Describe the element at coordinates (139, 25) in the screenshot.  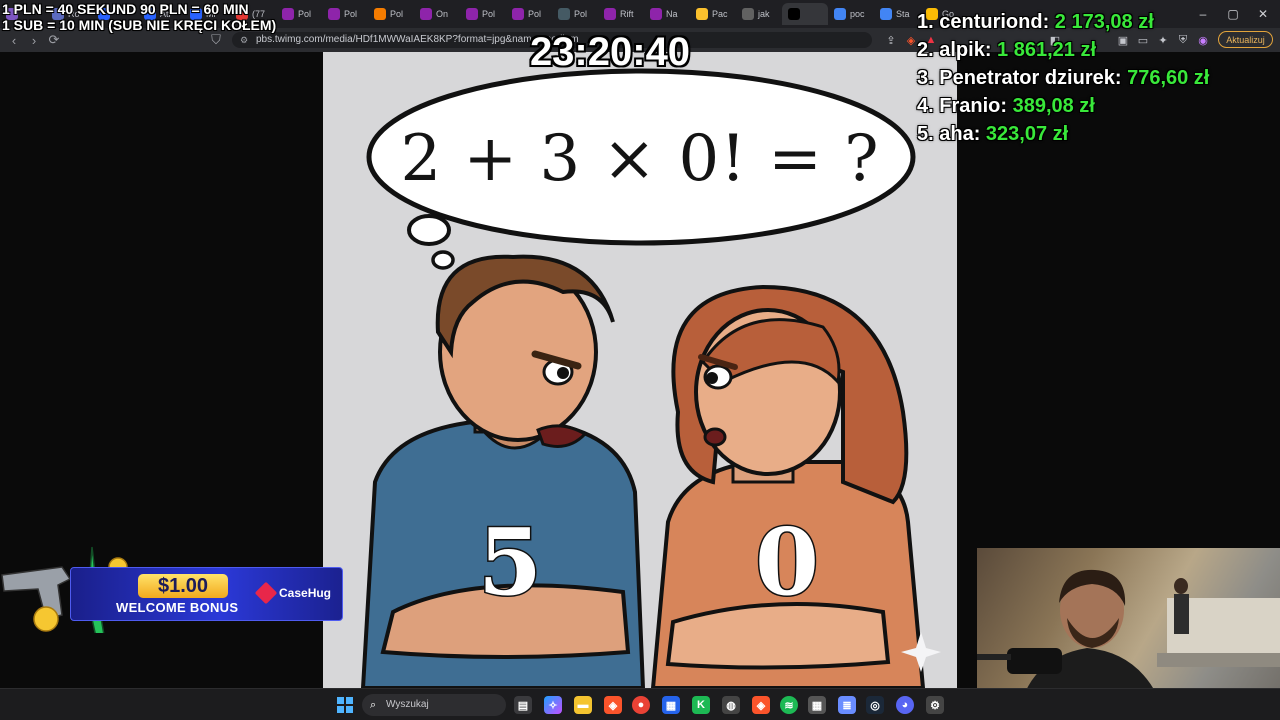
I see `donation-rules-line-2: 1 SUB = 10 MIN (SUB NIE KRĘCI KOŁEM)` at that location.